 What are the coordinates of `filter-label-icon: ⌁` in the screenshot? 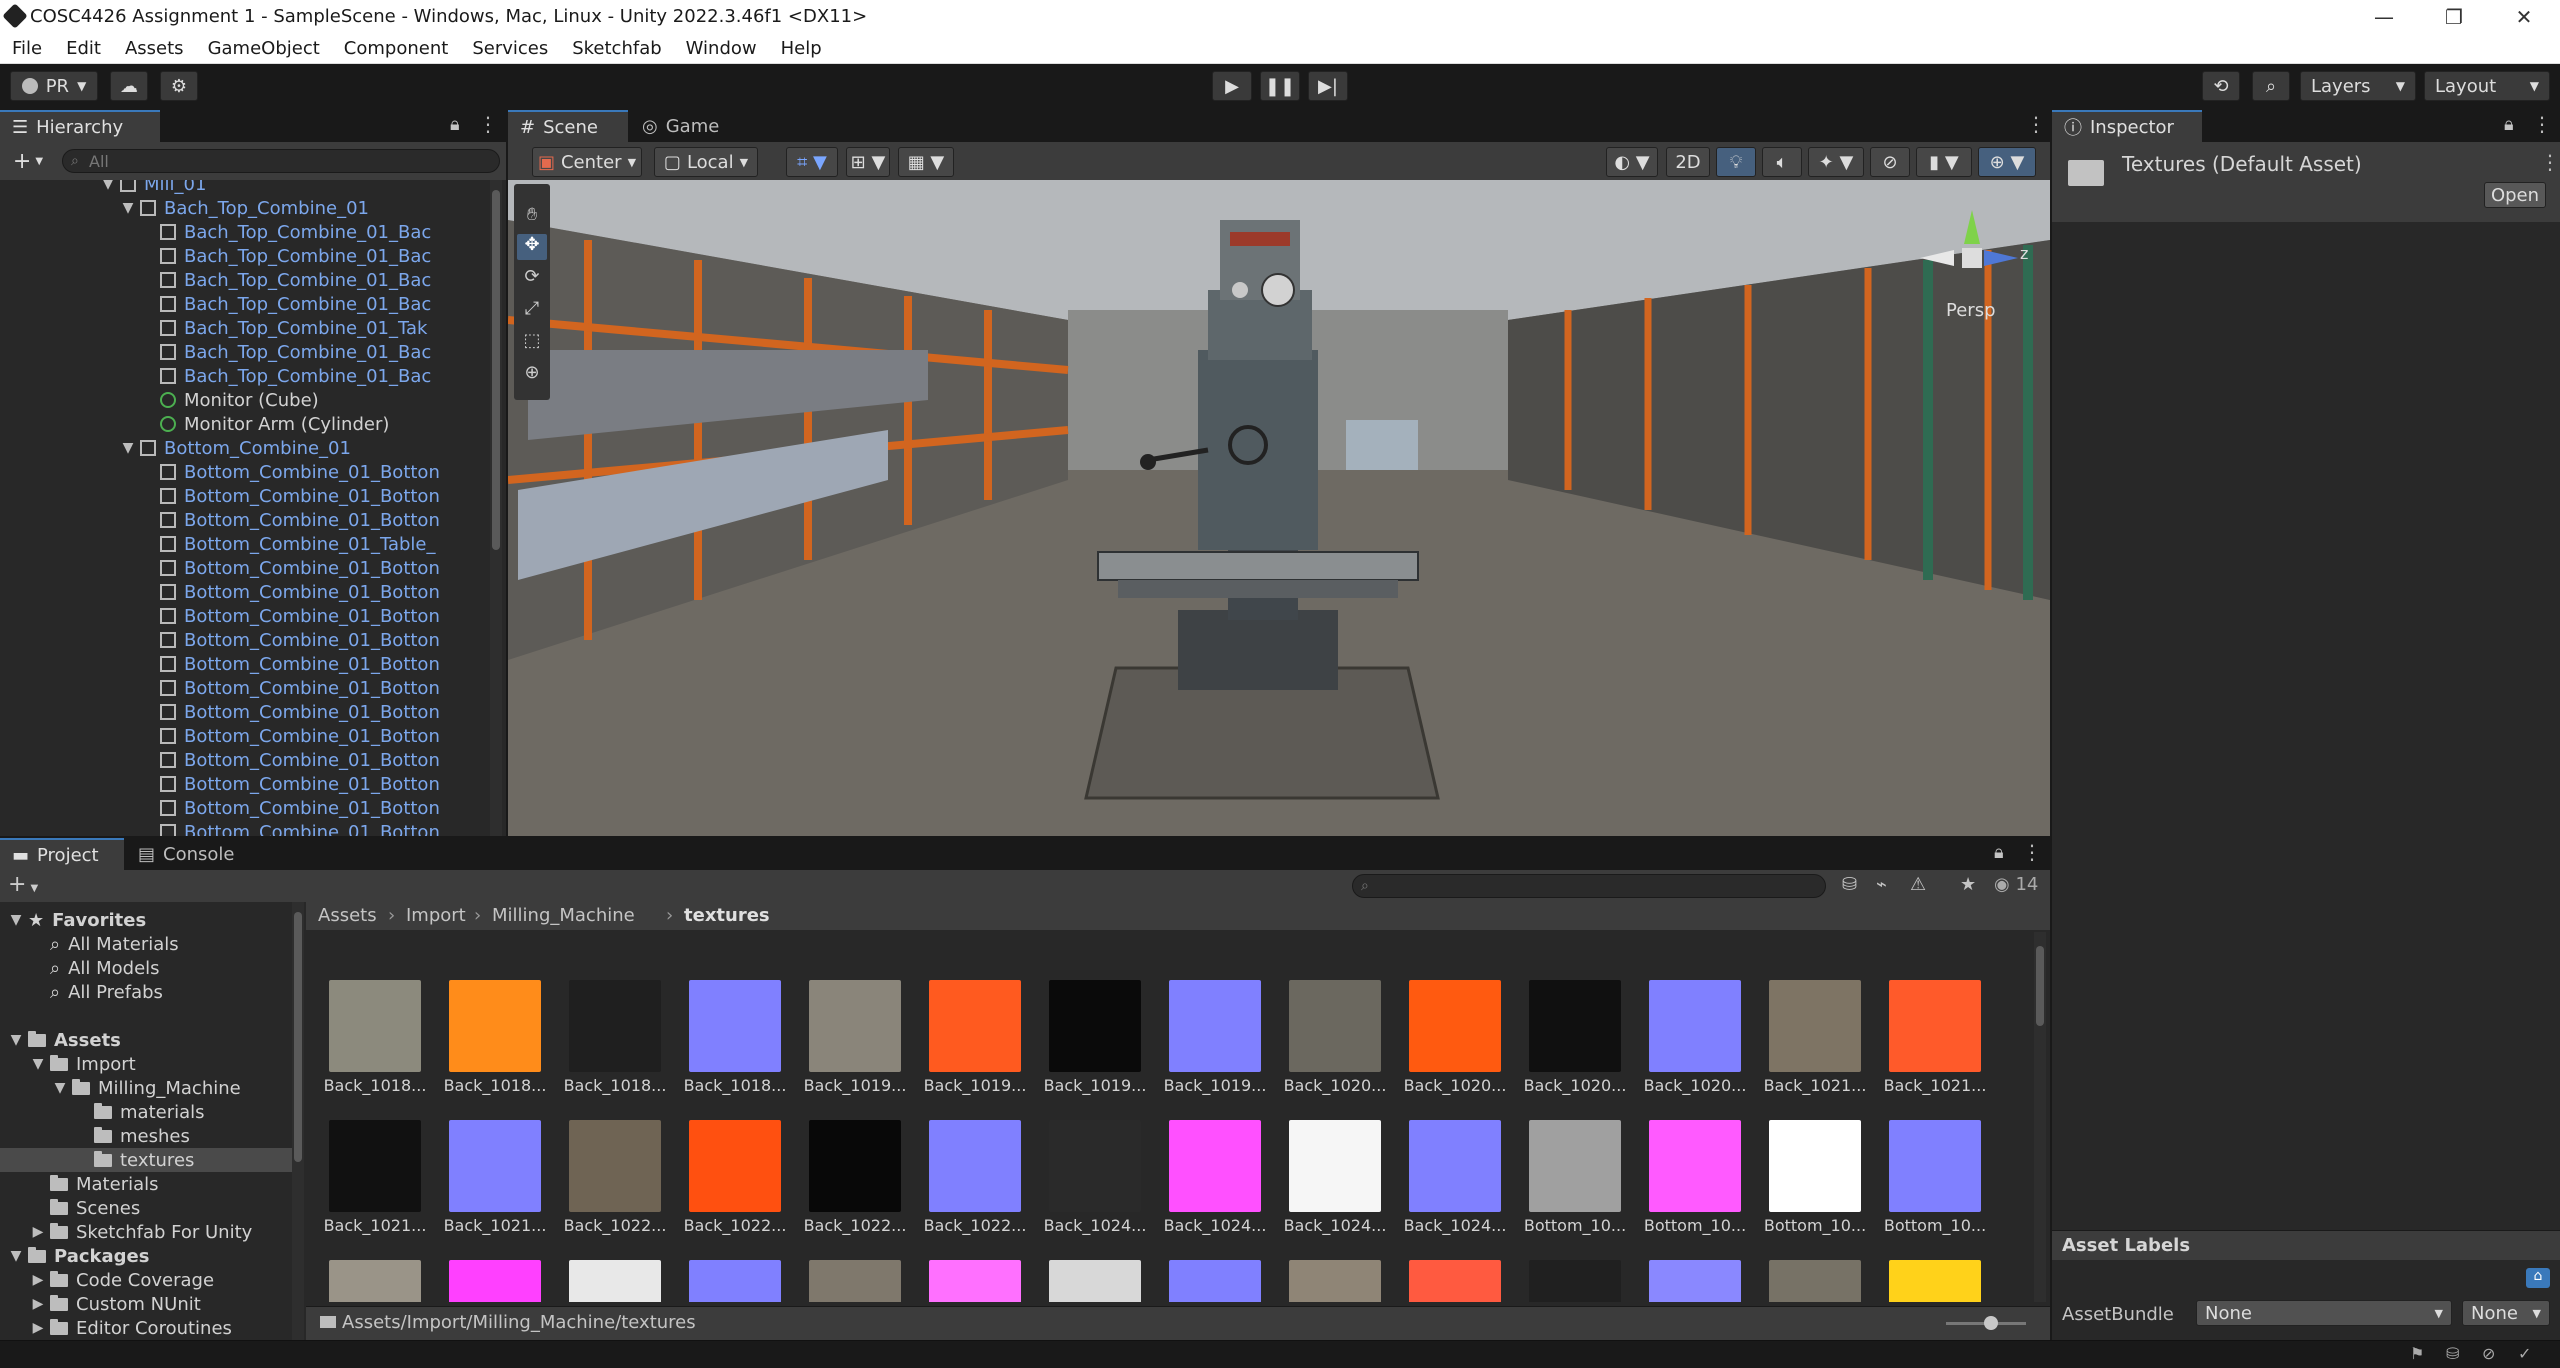 It's located at (1881, 884).